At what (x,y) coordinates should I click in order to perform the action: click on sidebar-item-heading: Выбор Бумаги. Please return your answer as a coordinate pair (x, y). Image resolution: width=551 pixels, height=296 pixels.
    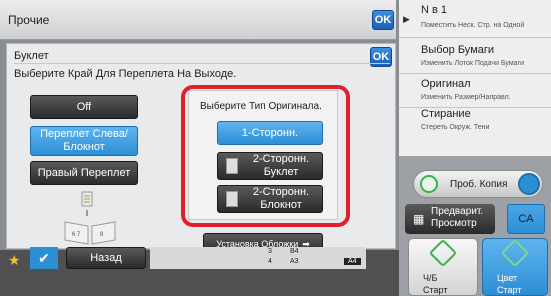
    Looking at the image, I should click on (458, 50).